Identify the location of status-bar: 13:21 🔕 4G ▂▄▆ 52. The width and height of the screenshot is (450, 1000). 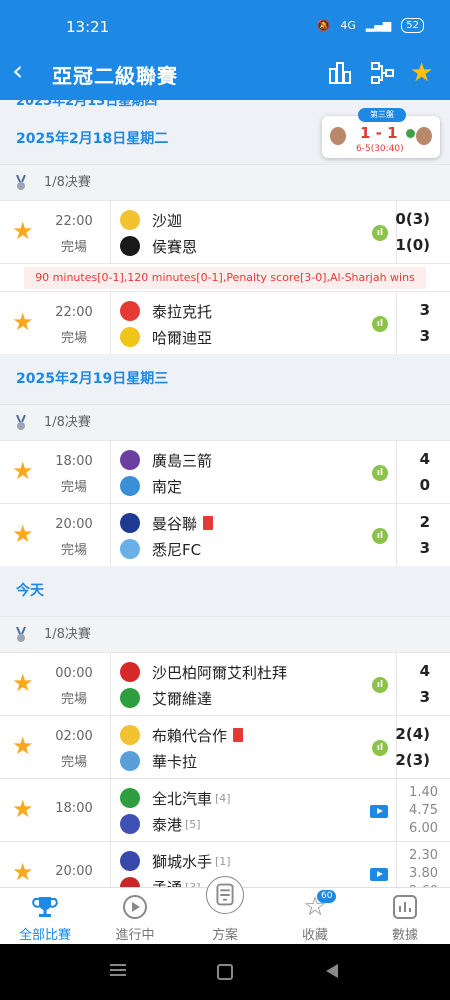
(225, 26).